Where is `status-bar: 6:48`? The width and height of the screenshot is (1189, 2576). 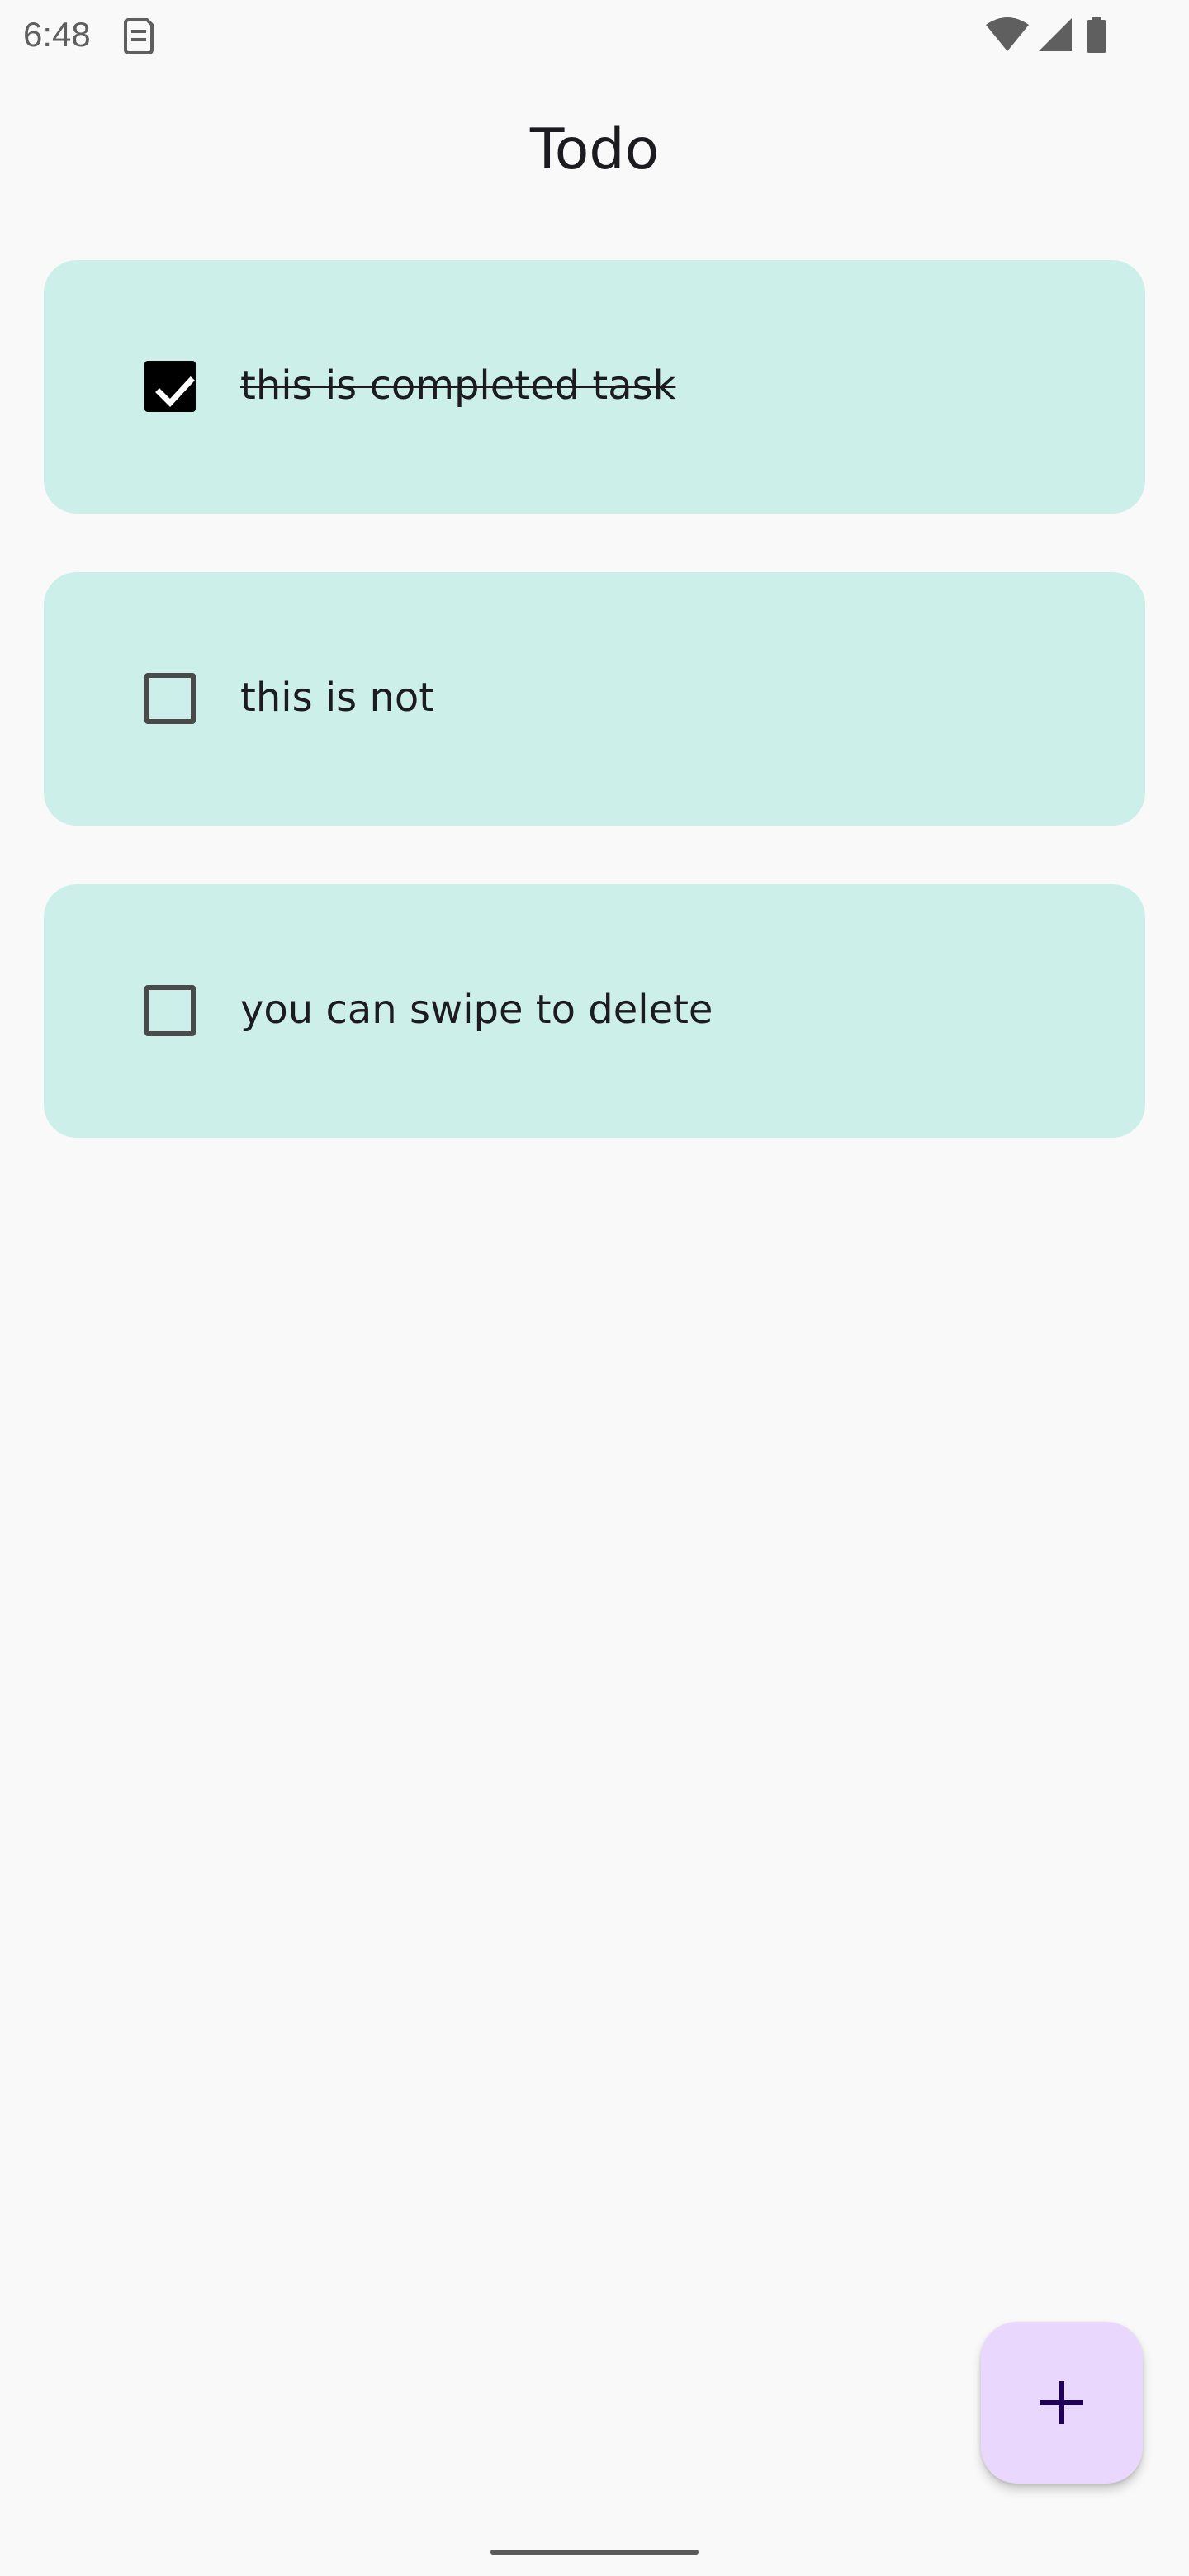
status-bar: 6:48 is located at coordinates (594, 34).